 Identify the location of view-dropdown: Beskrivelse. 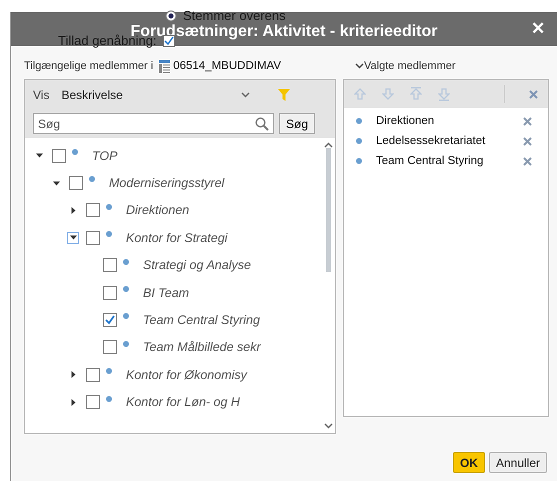
(92, 95).